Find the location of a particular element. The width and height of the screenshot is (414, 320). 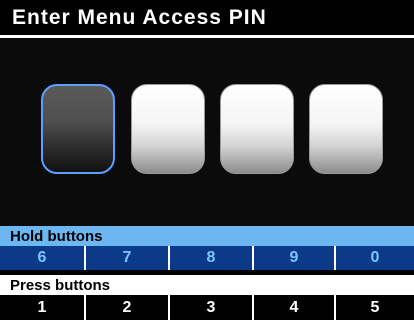

press-buttons-row: 1 2 3 4 5 is located at coordinates (207, 307).